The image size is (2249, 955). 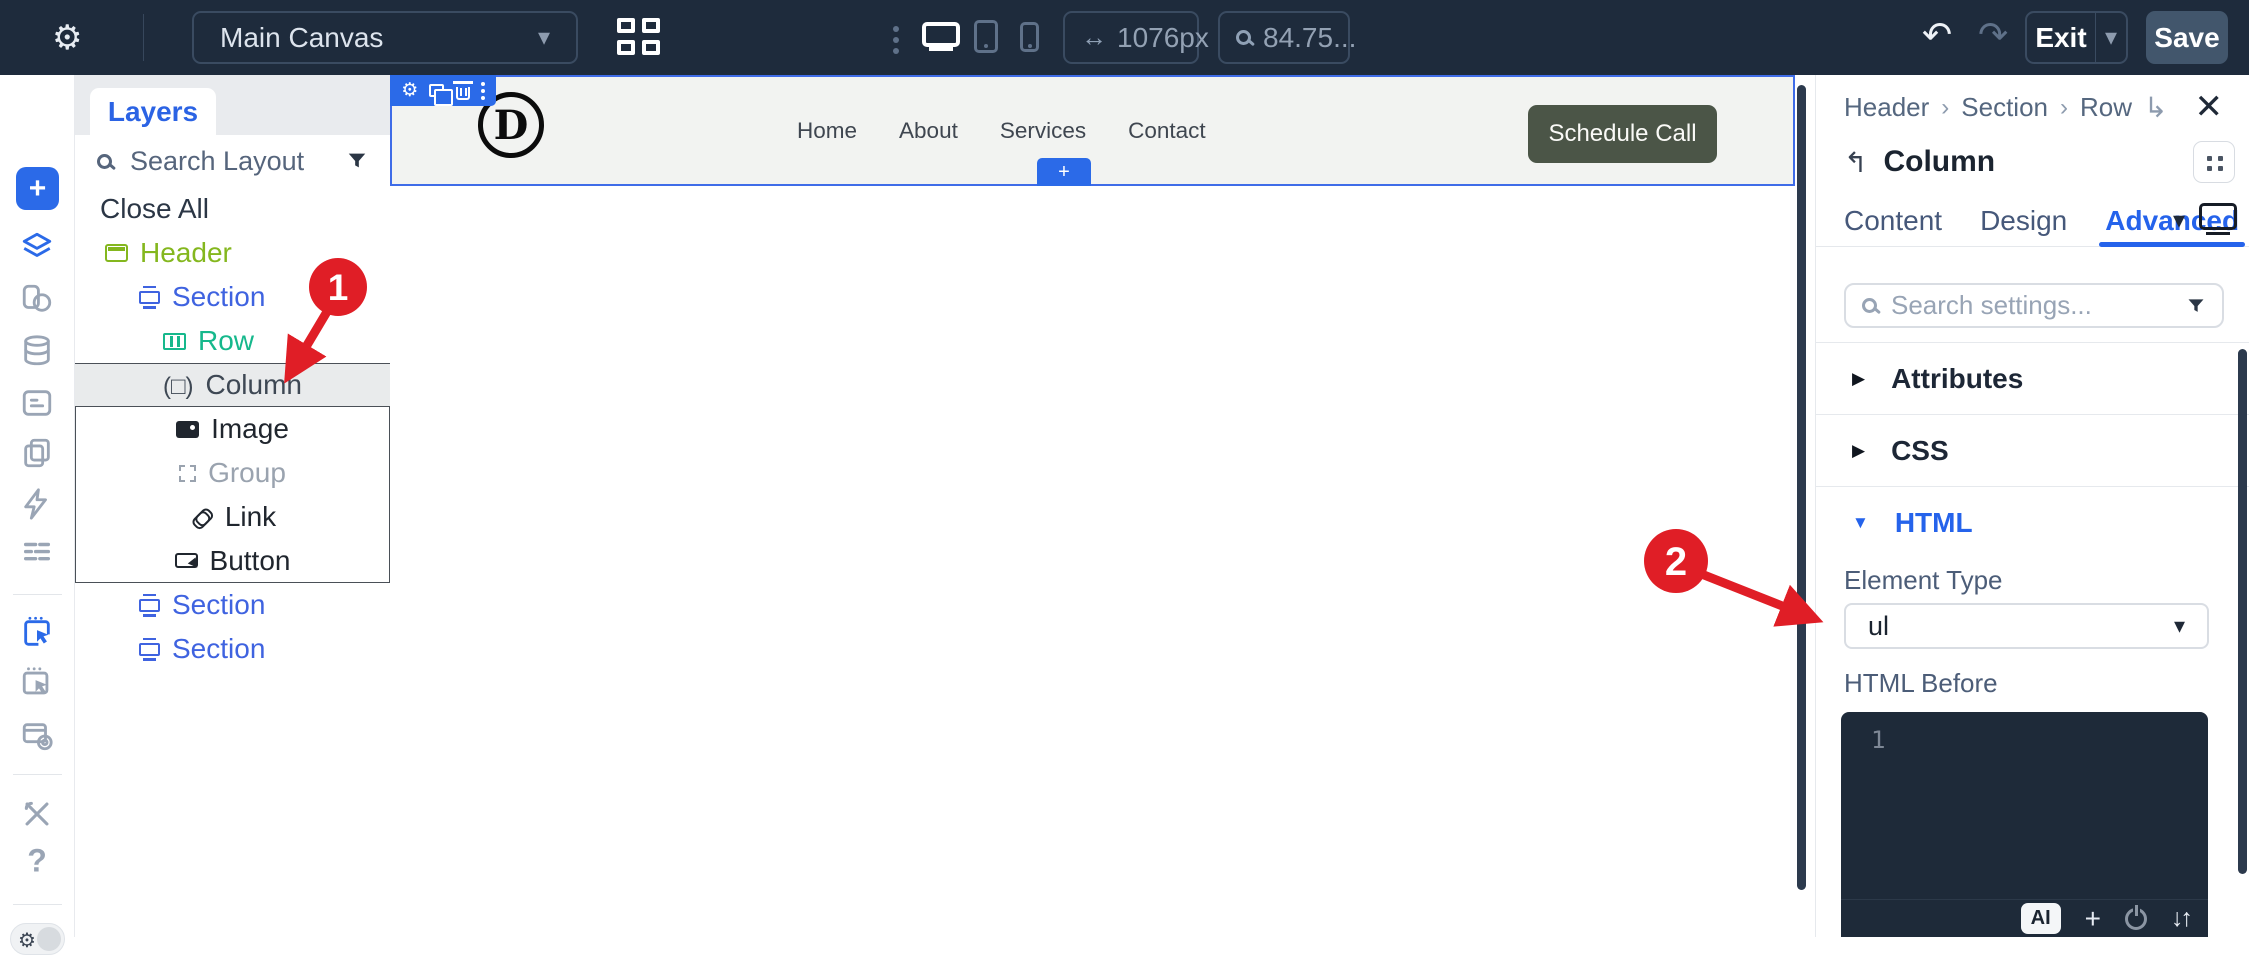 What do you see at coordinates (37, 814) in the screenshot?
I see `tools-icon` at bounding box center [37, 814].